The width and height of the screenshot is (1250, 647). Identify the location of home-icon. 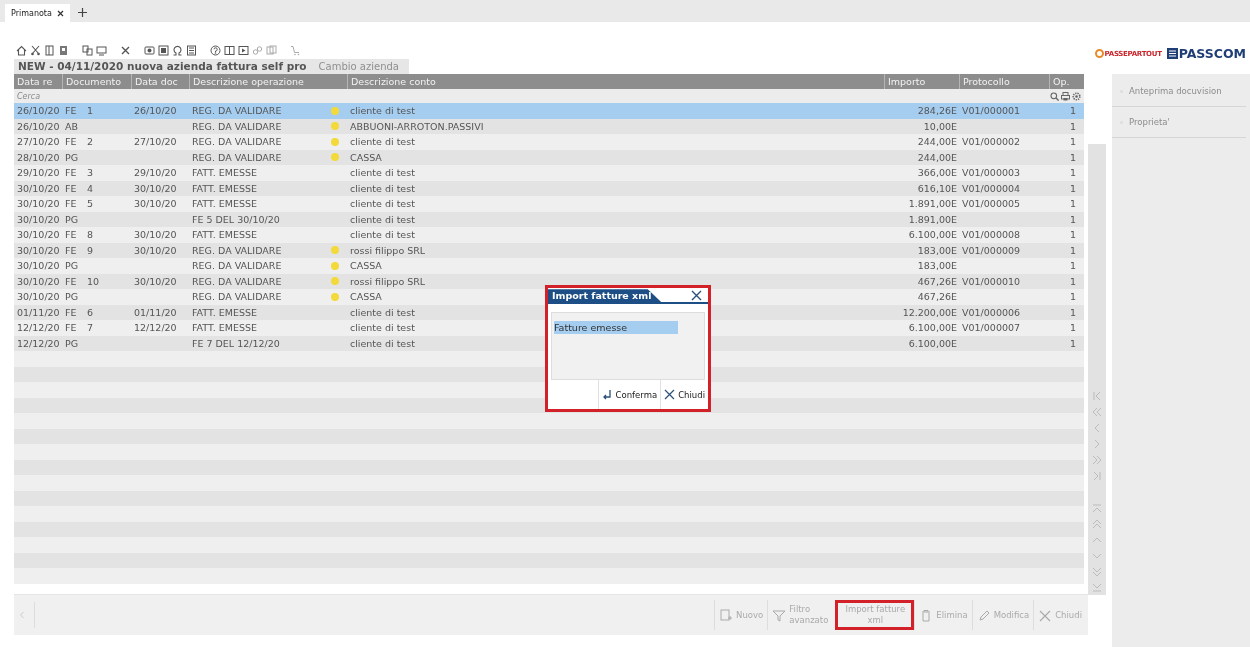
(21, 51).